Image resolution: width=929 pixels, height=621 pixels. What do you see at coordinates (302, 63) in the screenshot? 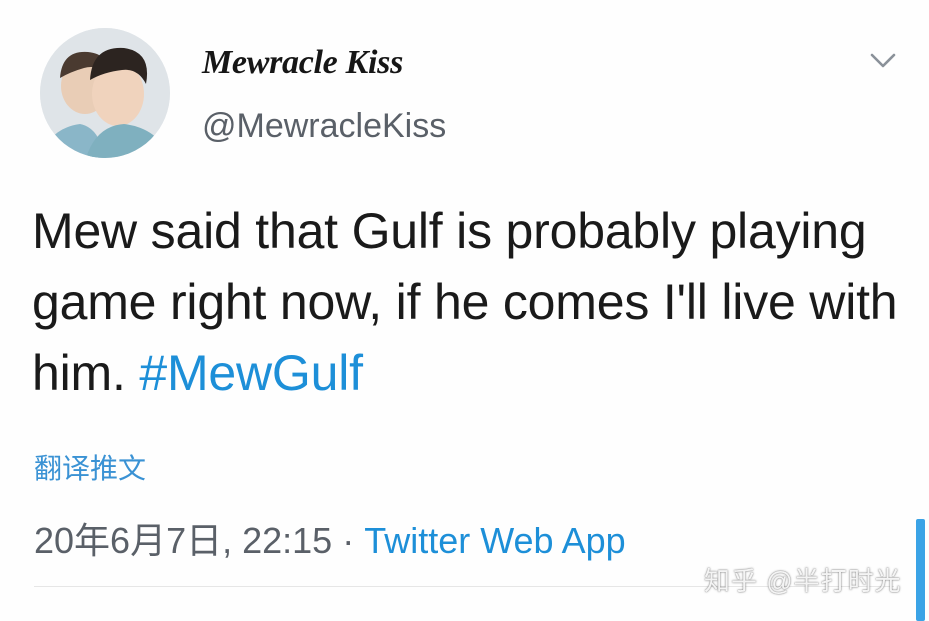
I see `display-name: Mewracle Kiss` at bounding box center [302, 63].